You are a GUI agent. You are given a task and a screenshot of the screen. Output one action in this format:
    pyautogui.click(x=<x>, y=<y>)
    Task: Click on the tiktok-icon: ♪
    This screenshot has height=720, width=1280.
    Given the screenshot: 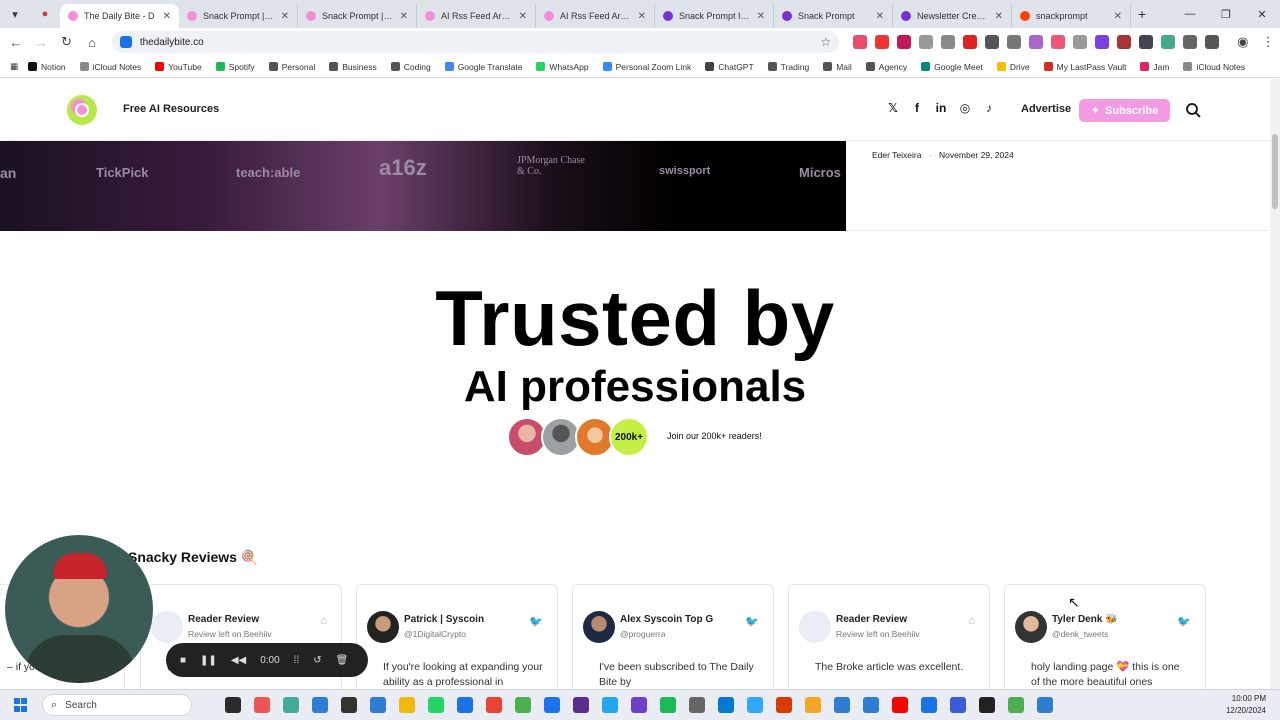 What is the action you would take?
    pyautogui.click(x=989, y=108)
    